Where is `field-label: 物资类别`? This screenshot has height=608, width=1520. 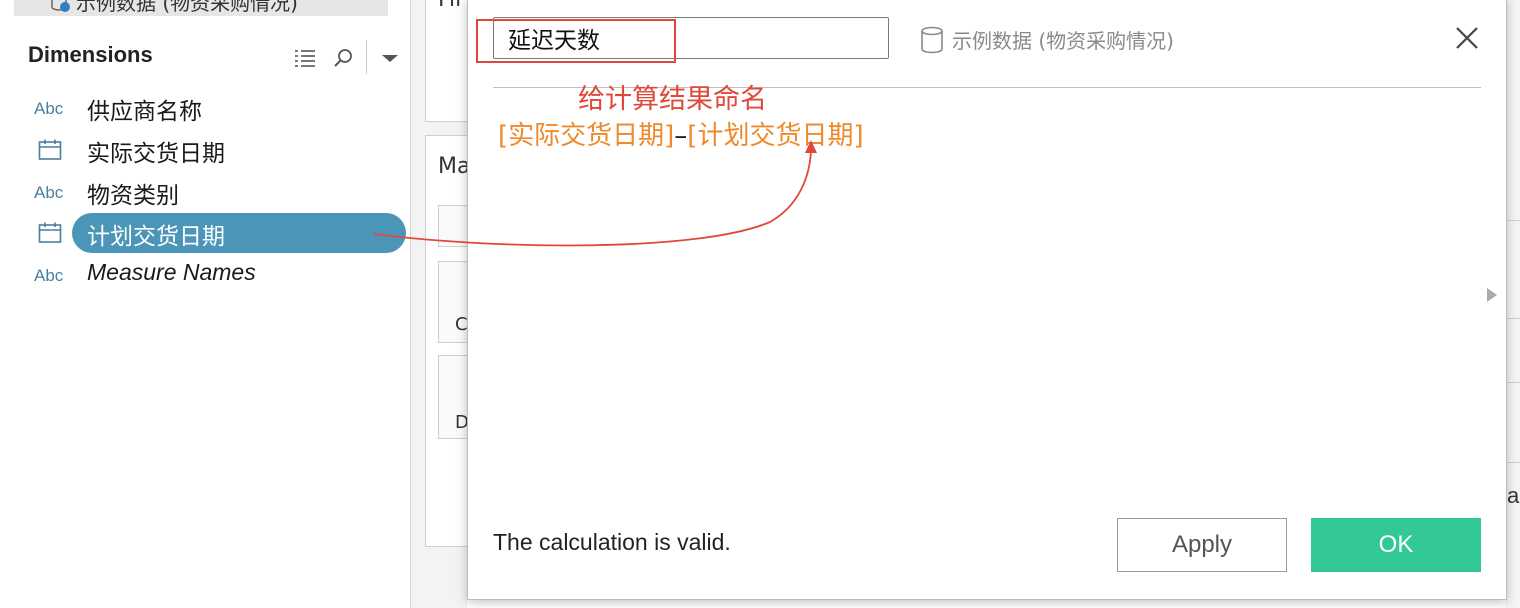
field-label: 物资类别 is located at coordinates (133, 196).